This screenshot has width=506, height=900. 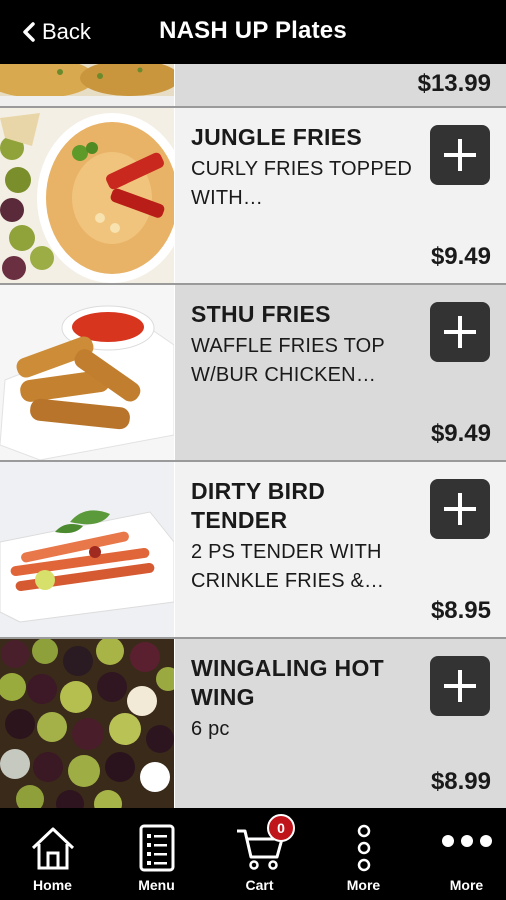 I want to click on nav-menu: Menu, so click(x=156, y=854).